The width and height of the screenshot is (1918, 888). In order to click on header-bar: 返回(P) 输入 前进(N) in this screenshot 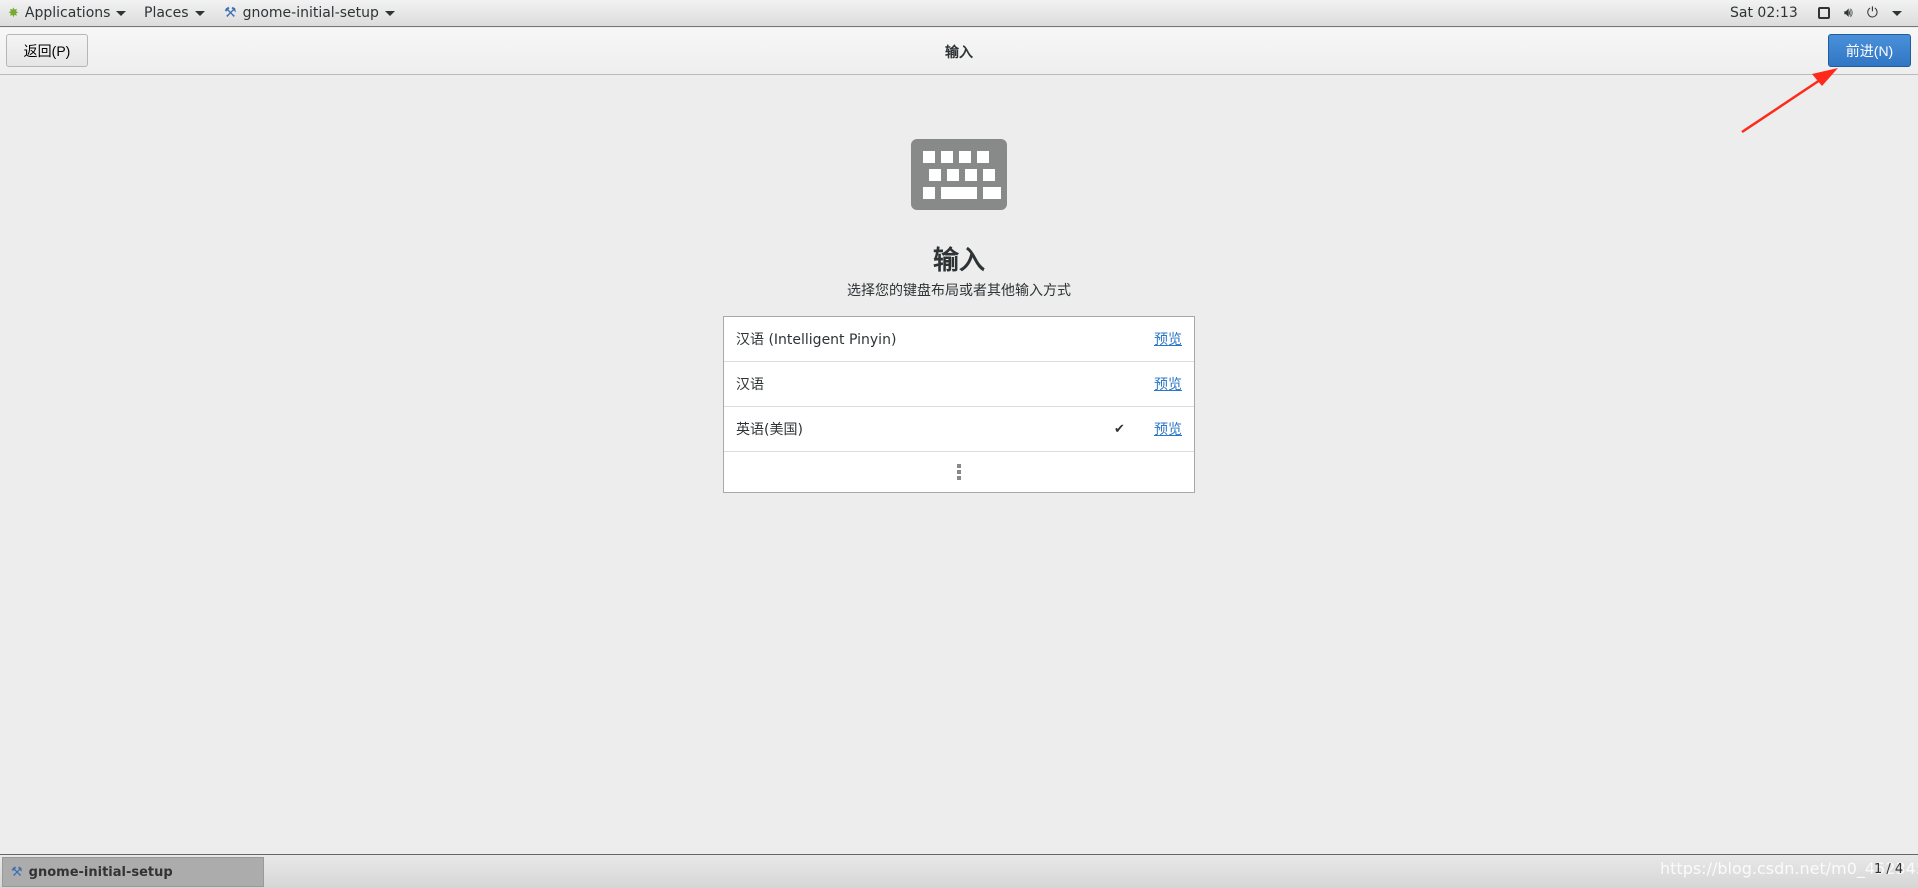, I will do `click(959, 51)`.